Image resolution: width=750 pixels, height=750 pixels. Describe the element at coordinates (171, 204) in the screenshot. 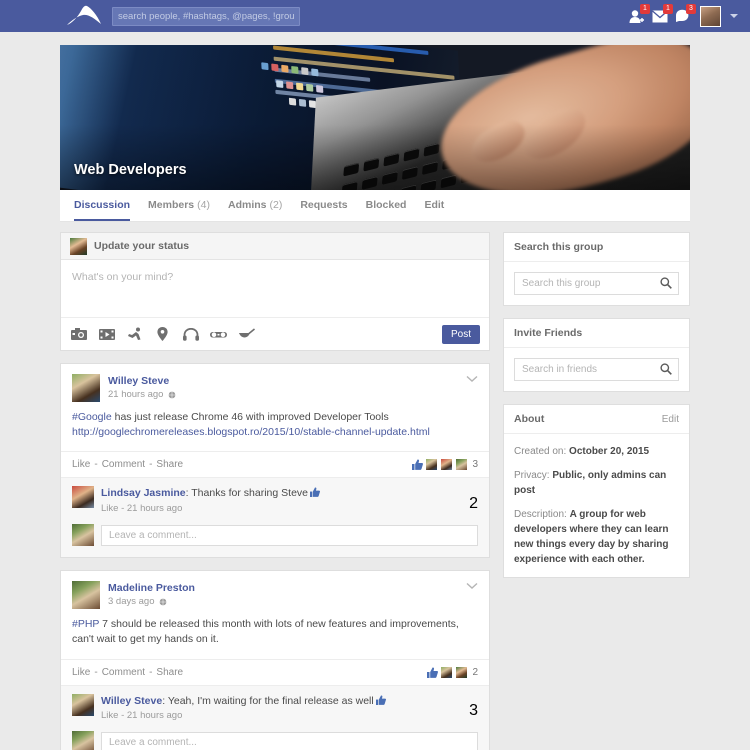

I see `tab-label: Members` at that location.